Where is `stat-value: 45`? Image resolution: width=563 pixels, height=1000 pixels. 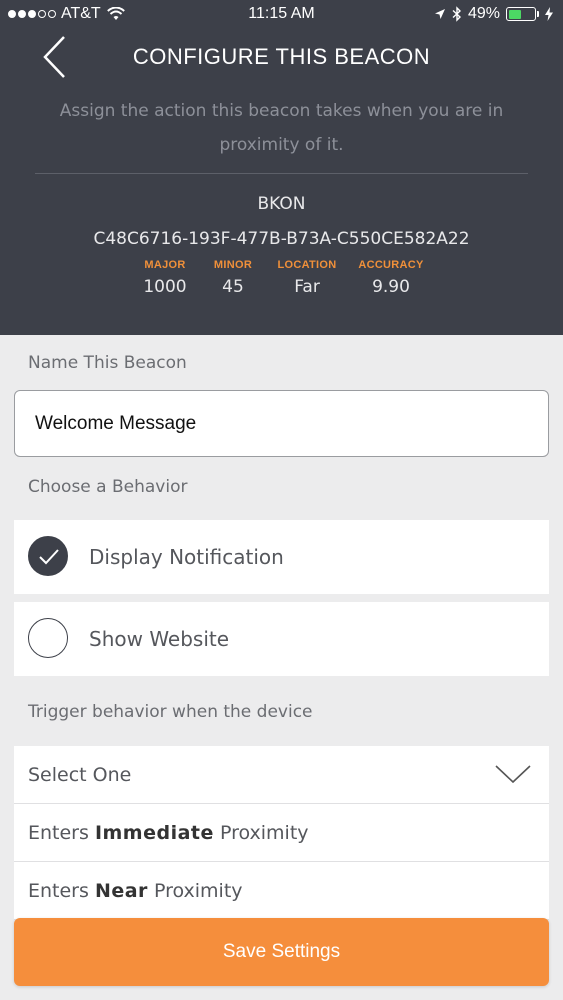
stat-value: 45 is located at coordinates (233, 287).